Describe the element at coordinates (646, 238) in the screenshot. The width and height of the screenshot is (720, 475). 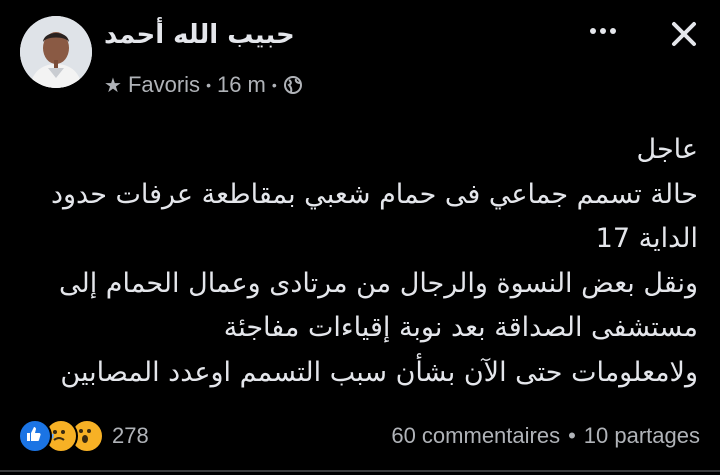
I see `post-line: الداية 17` at that location.